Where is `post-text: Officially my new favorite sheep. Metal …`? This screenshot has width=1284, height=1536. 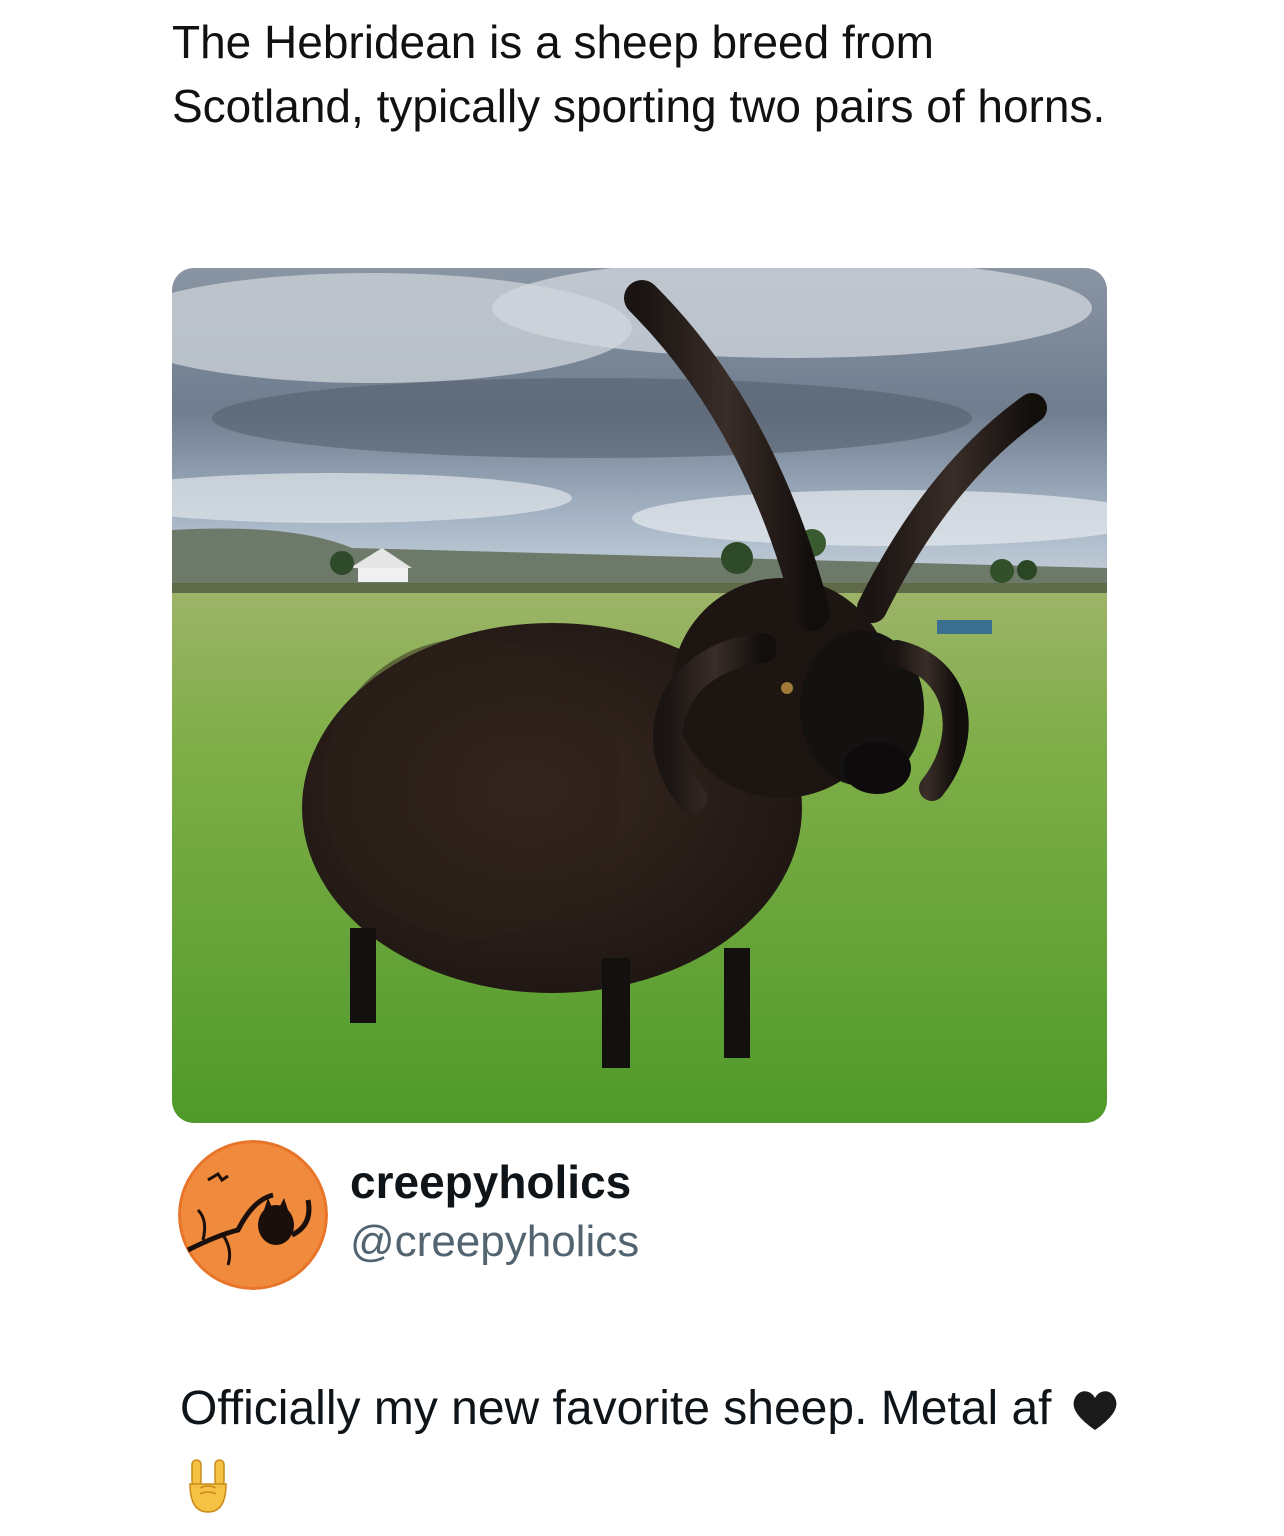
post-text: Officially my new favorite sheep. Metal … is located at coordinates (660, 1454).